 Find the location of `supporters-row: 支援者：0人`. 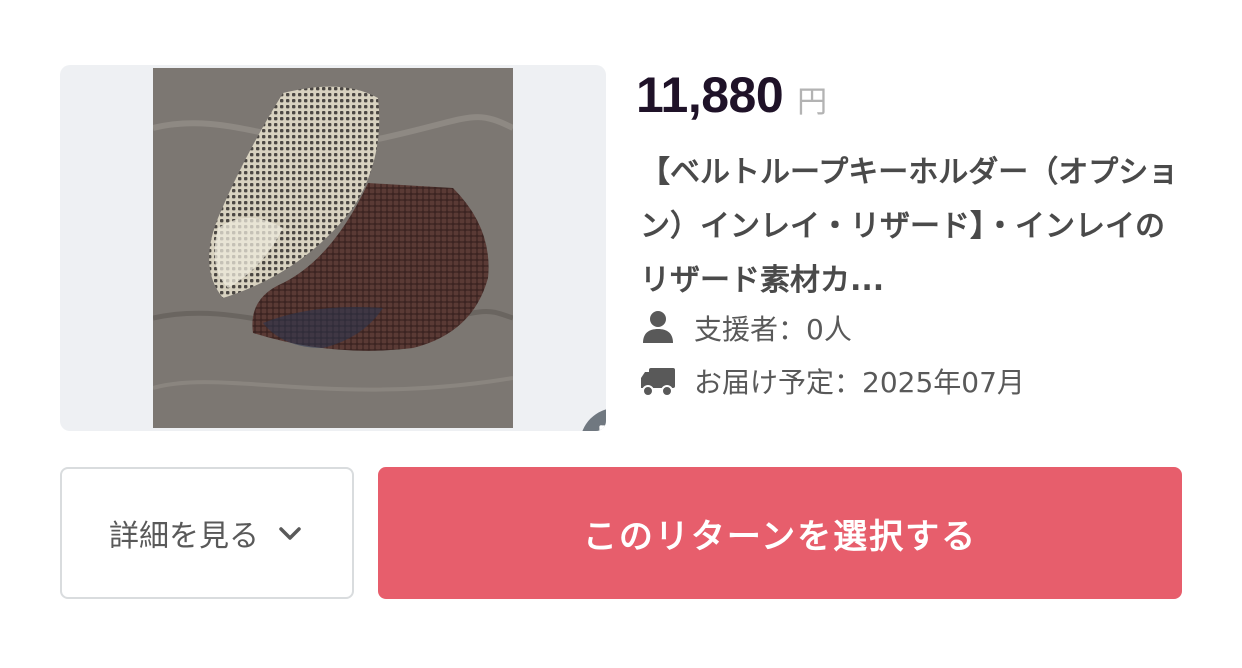

supporters-row: 支援者：0人 is located at coordinates (745, 328).